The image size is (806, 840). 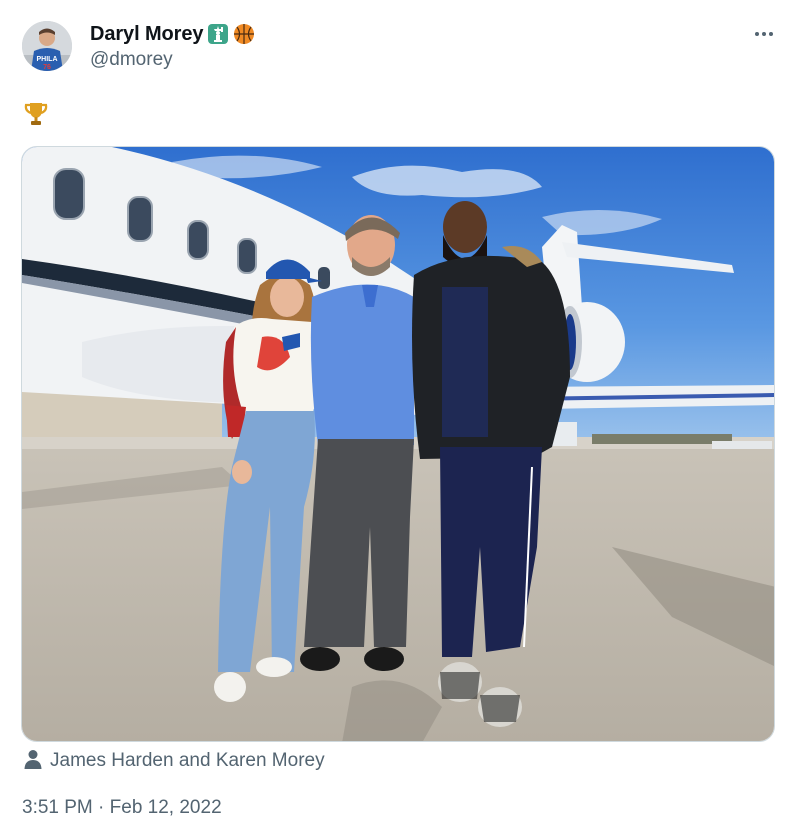 I want to click on person-icon, so click(x=33, y=761).